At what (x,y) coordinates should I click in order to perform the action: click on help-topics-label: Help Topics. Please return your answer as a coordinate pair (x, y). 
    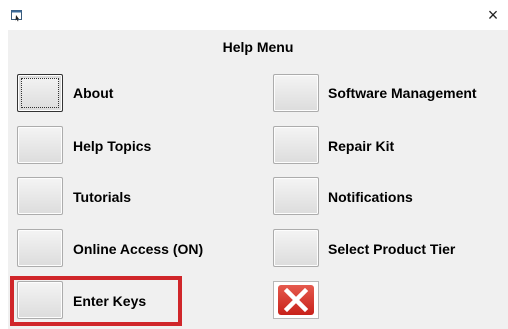
    Looking at the image, I should click on (112, 146).